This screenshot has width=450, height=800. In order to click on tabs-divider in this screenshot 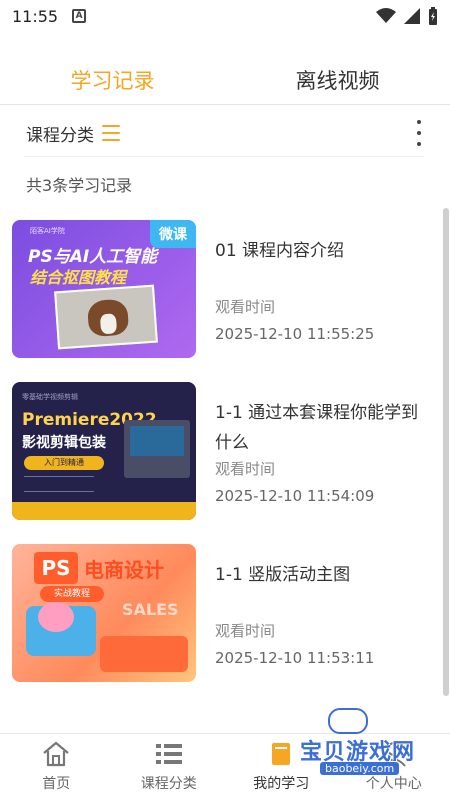, I will do `click(225, 104)`.